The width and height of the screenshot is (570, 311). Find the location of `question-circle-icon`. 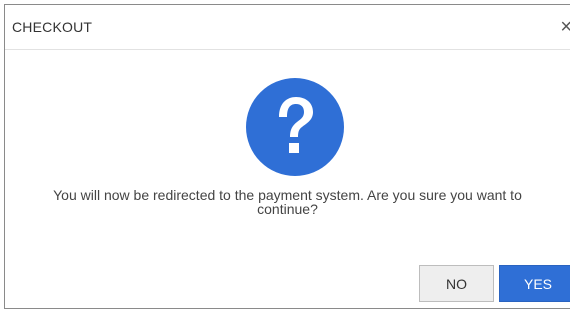

question-circle-icon is located at coordinates (295, 127).